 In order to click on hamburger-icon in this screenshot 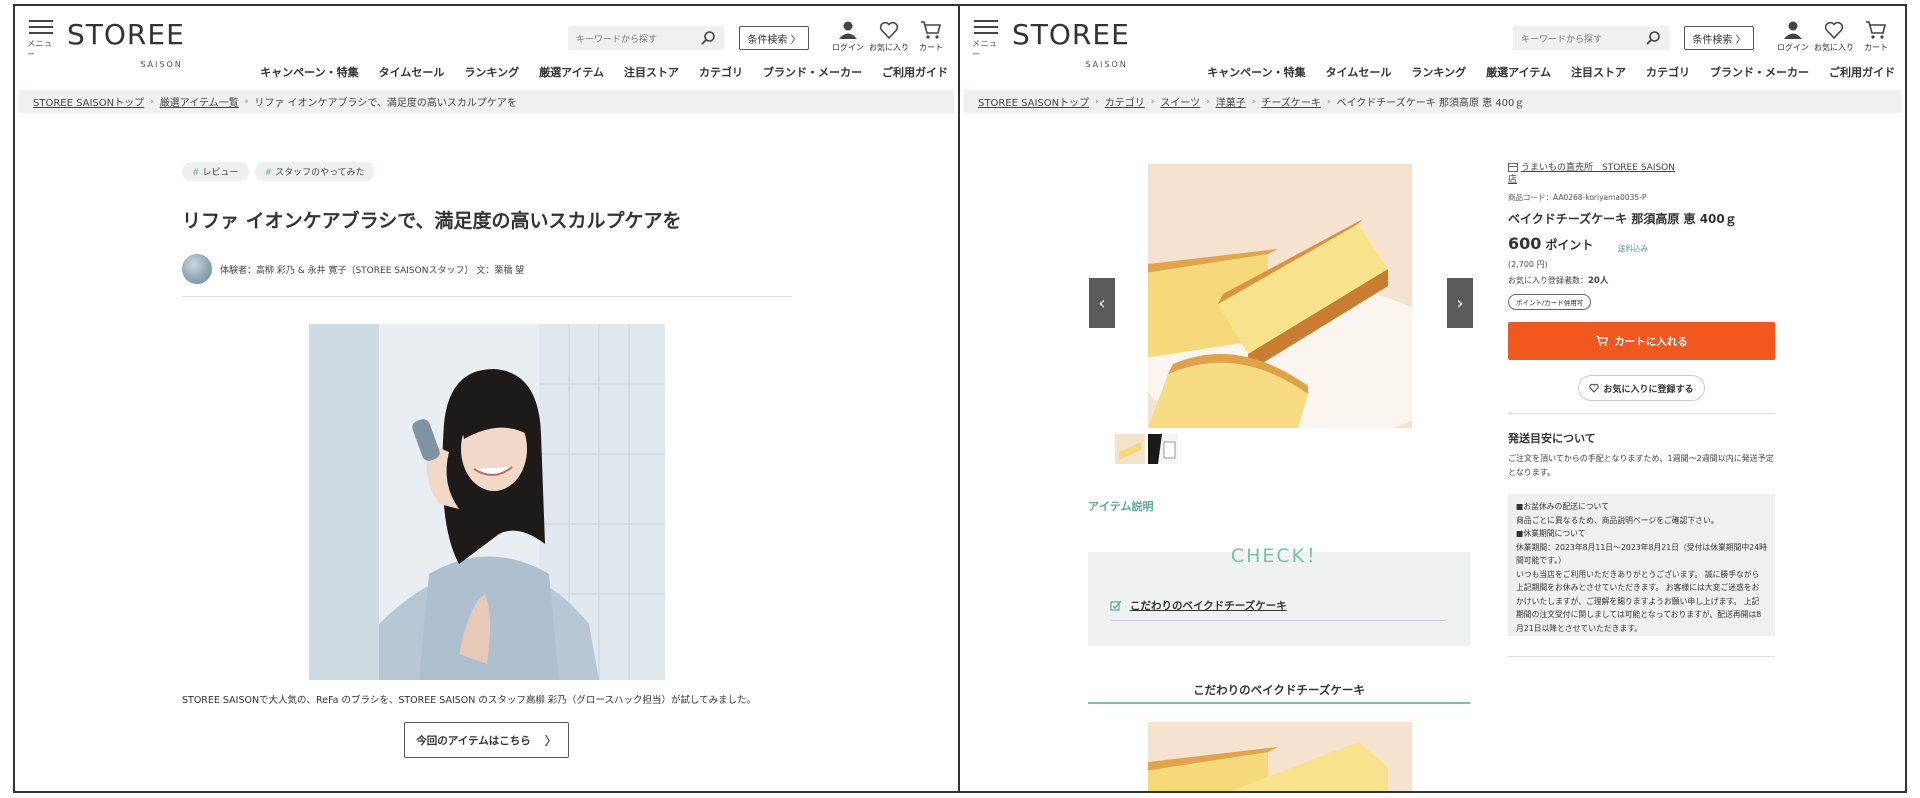, I will do `click(986, 21)`.